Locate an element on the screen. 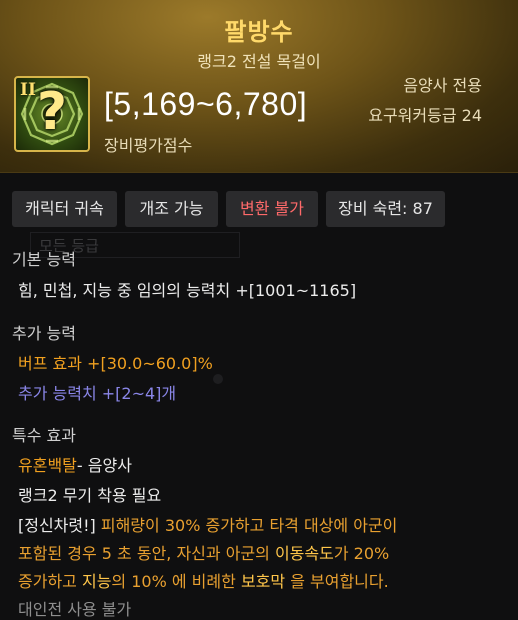  effect-desc-text-2a: 포함된 경우 5 초 동안, 자신과 아군의 is located at coordinates (146, 553).